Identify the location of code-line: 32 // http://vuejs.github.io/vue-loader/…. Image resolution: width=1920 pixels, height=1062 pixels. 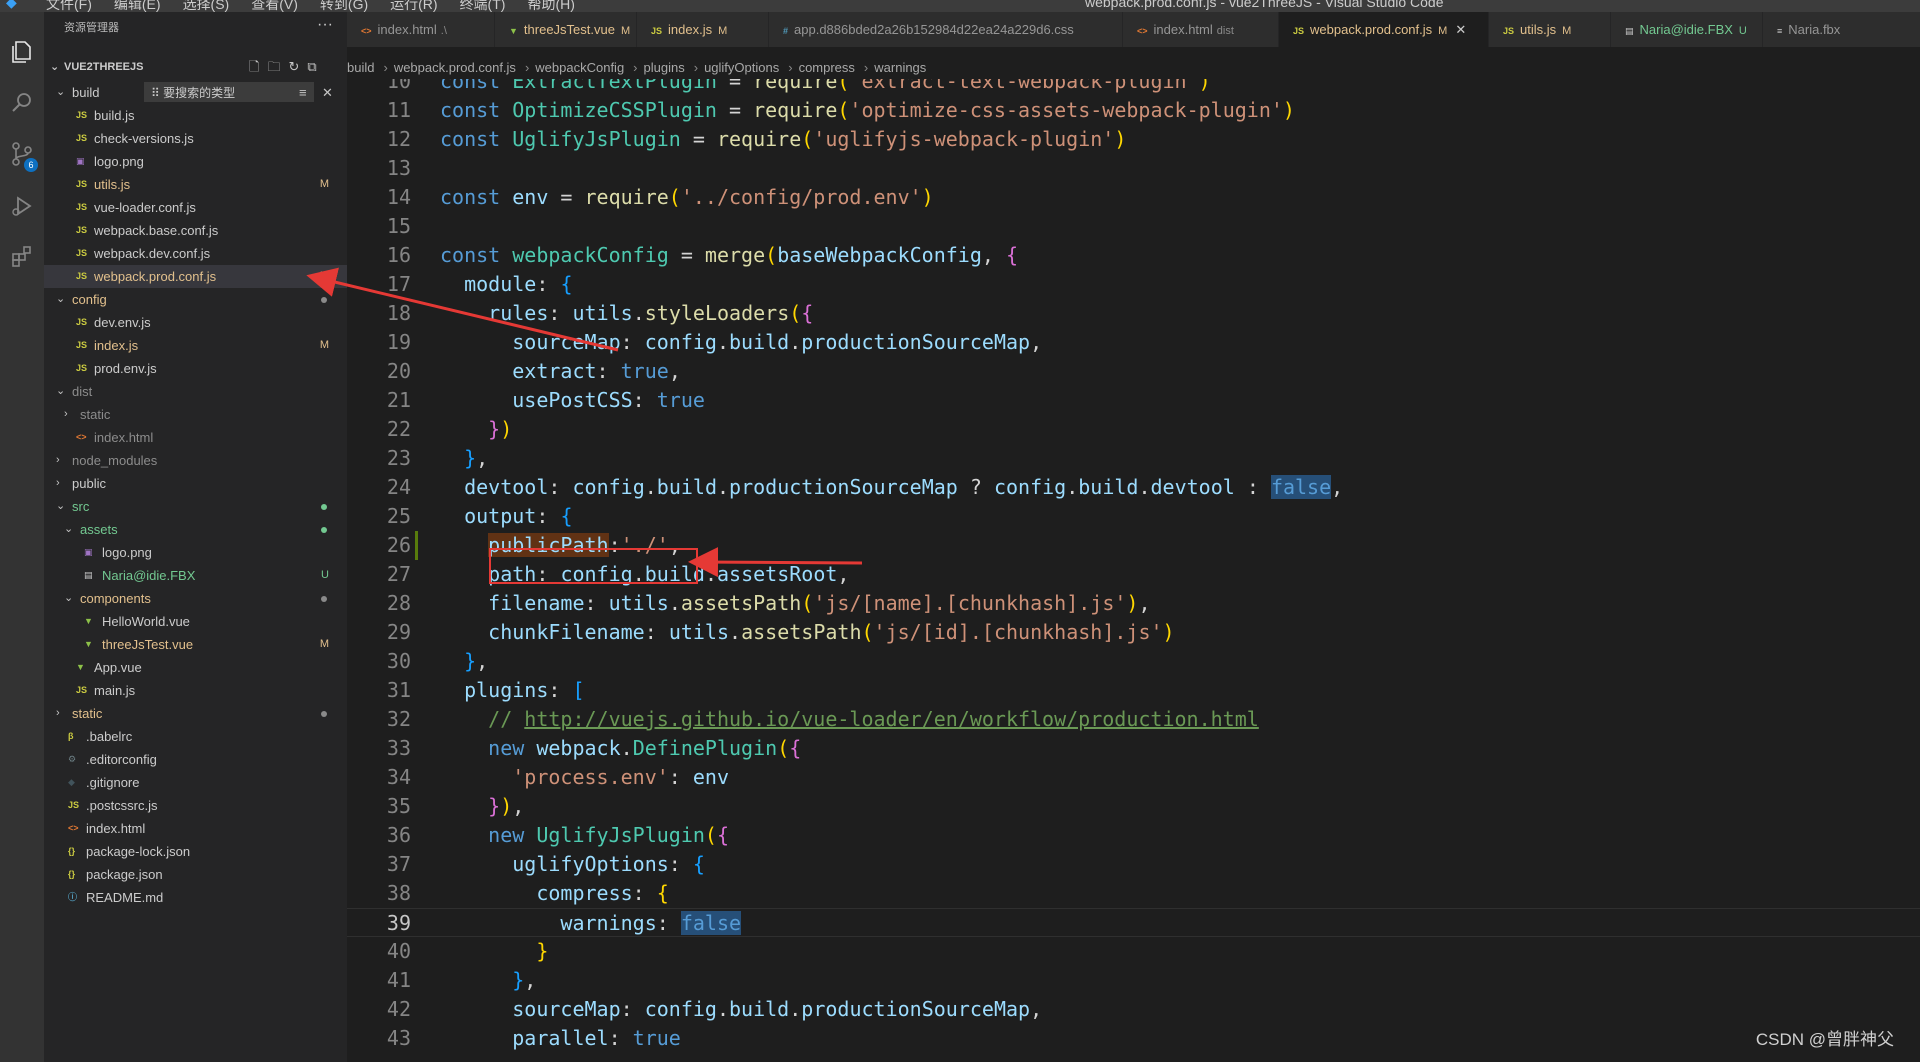
(1133, 719).